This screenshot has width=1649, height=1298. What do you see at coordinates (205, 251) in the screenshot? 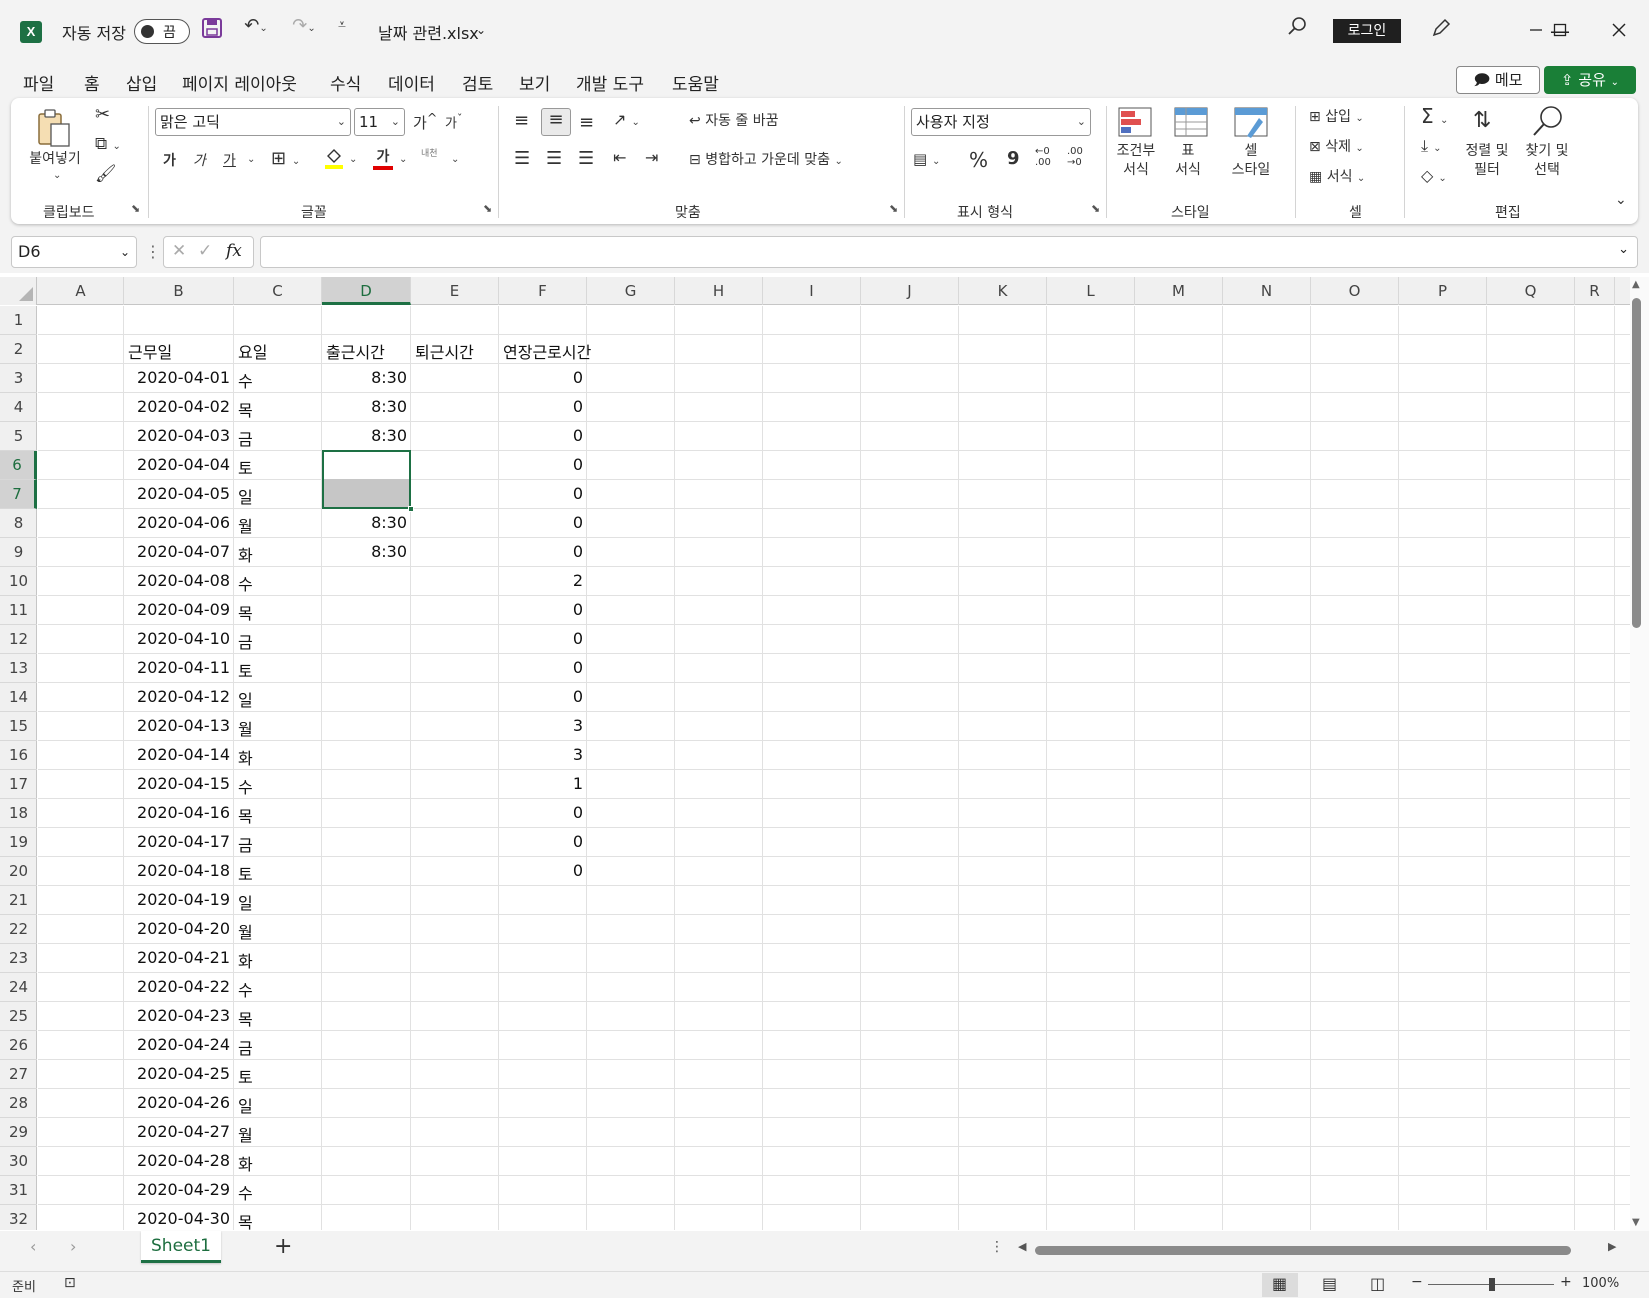
I see `confirm-entry-icon: ✓` at bounding box center [205, 251].